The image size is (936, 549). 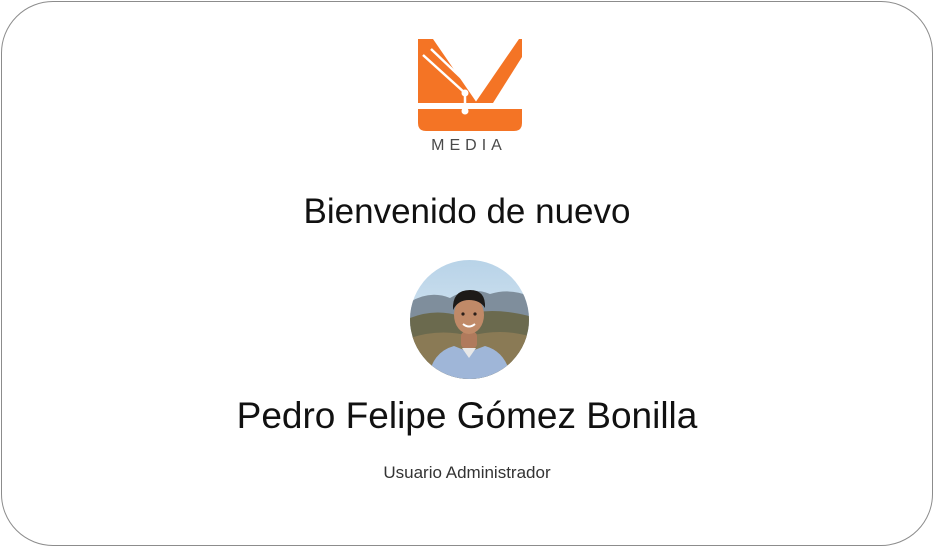 I want to click on brand-logo-icon, so click(x=470, y=85).